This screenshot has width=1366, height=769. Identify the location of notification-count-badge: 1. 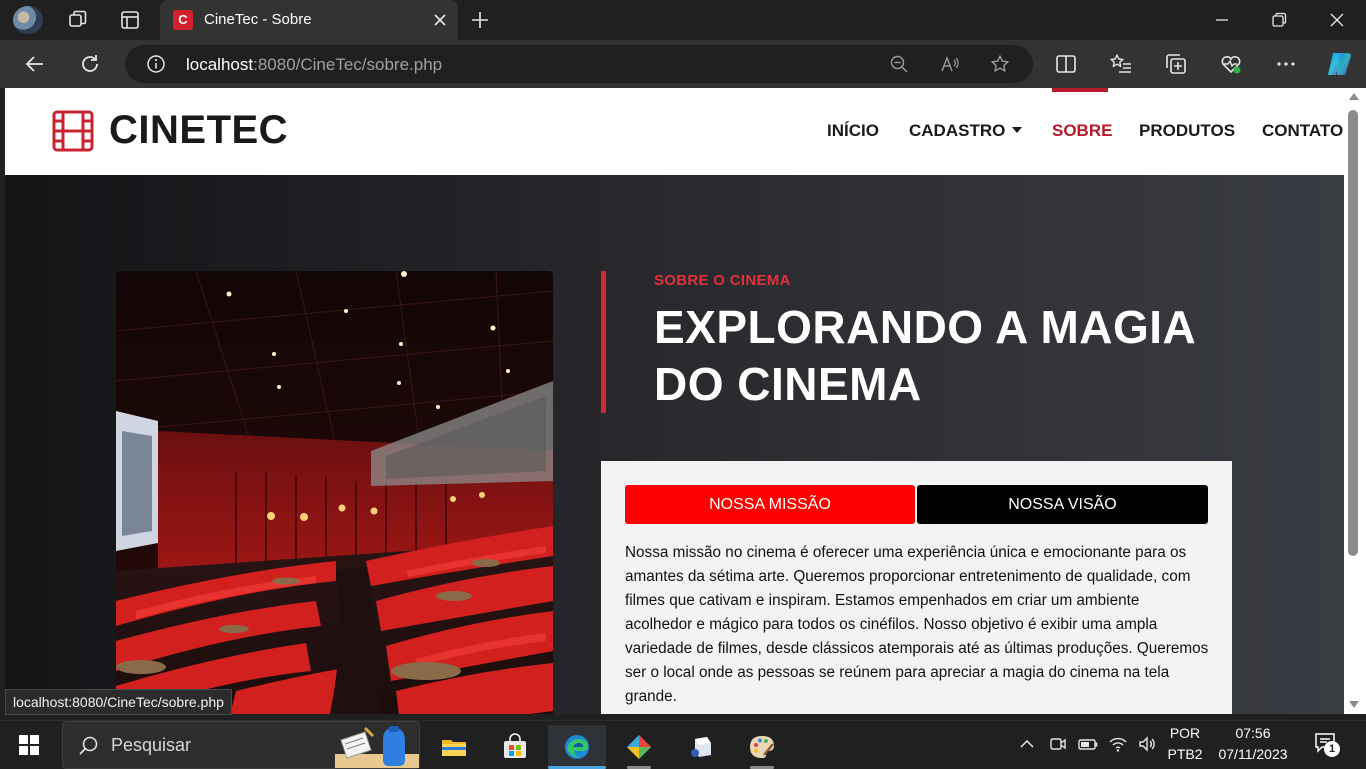
(1332, 749).